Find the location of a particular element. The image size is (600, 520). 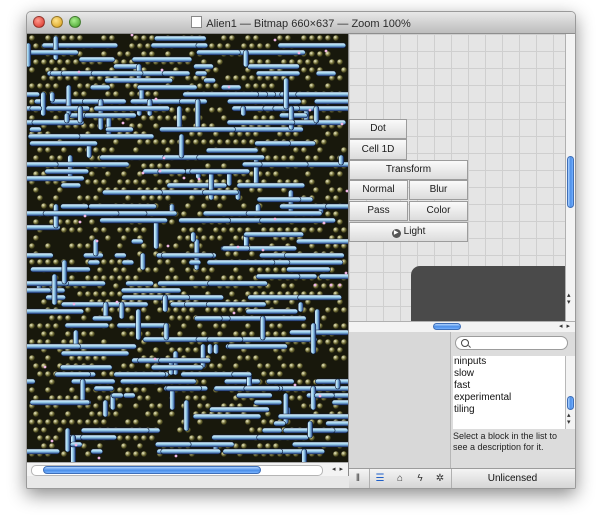

list-vertical-scrollbar: ▴ ▾ is located at coordinates (570, 392).